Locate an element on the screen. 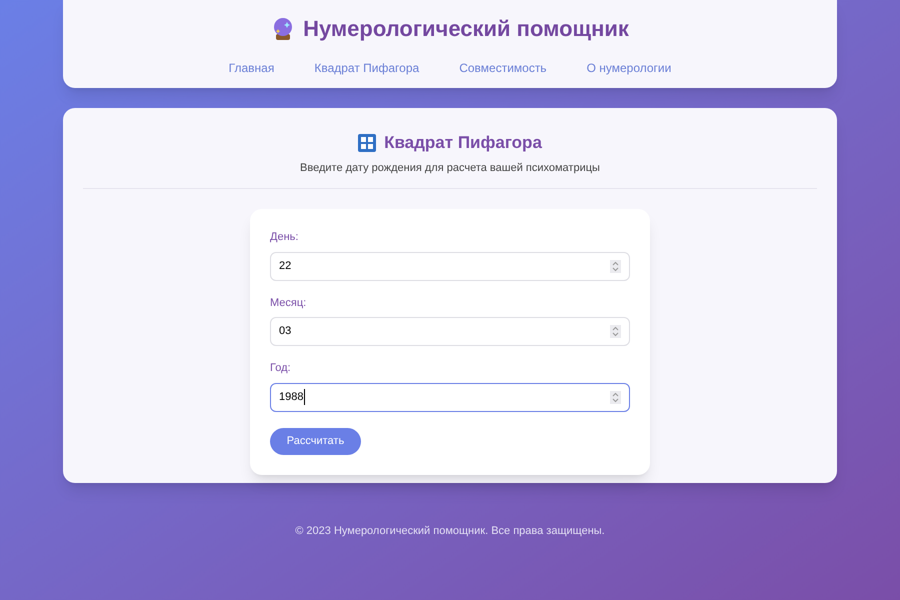 The image size is (900, 600). number-grid-icon is located at coordinates (367, 143).